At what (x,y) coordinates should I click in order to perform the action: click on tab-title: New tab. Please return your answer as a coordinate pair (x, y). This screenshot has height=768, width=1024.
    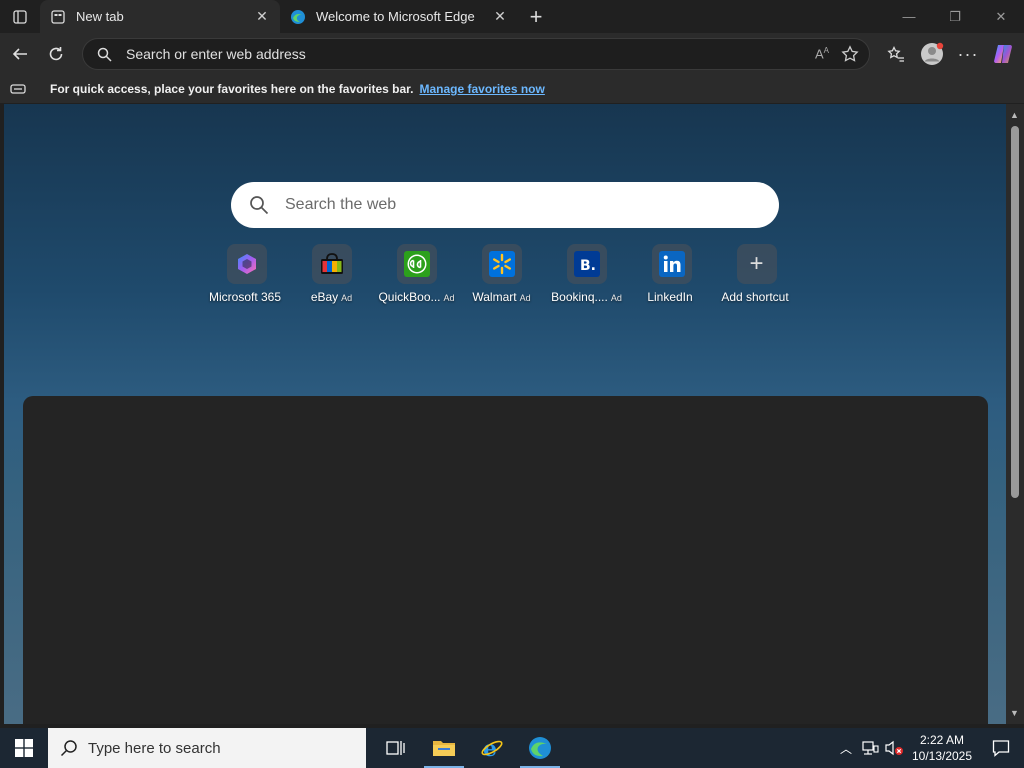
    Looking at the image, I should click on (100, 16).